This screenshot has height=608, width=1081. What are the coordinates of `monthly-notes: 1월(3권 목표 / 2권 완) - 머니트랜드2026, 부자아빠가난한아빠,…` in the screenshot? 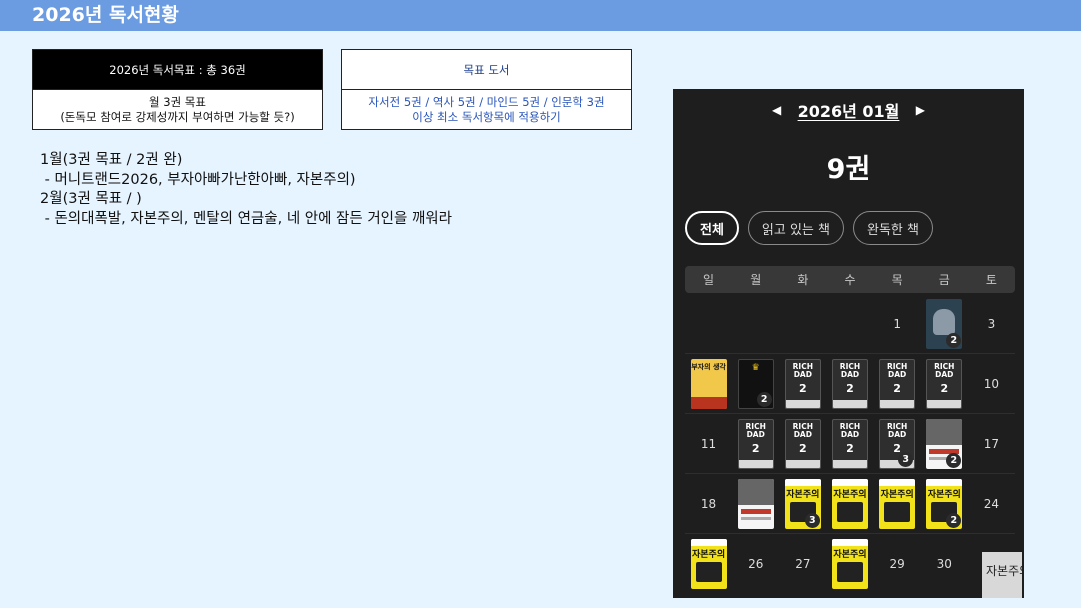 It's located at (246, 190).